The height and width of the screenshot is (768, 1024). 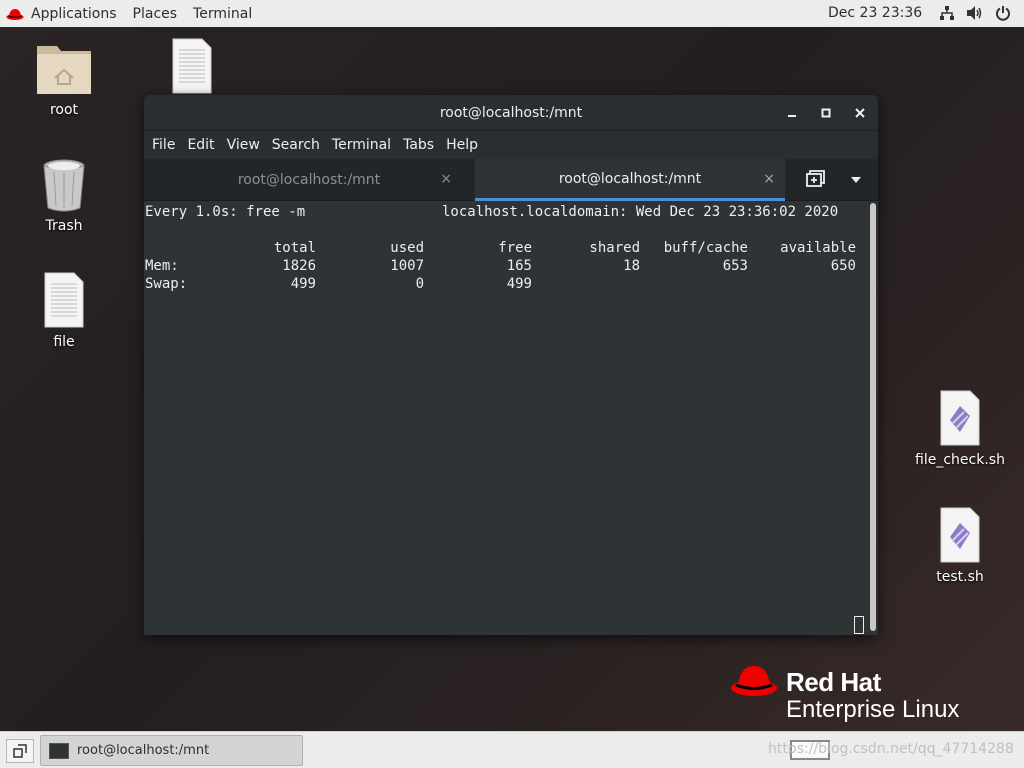 What do you see at coordinates (59, 750) in the screenshot?
I see `terminal-icon` at bounding box center [59, 750].